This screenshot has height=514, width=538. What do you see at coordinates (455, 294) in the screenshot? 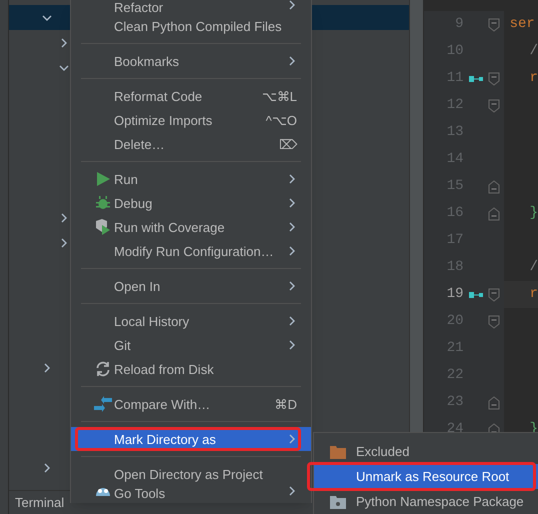
I see `line-number: 19` at bounding box center [455, 294].